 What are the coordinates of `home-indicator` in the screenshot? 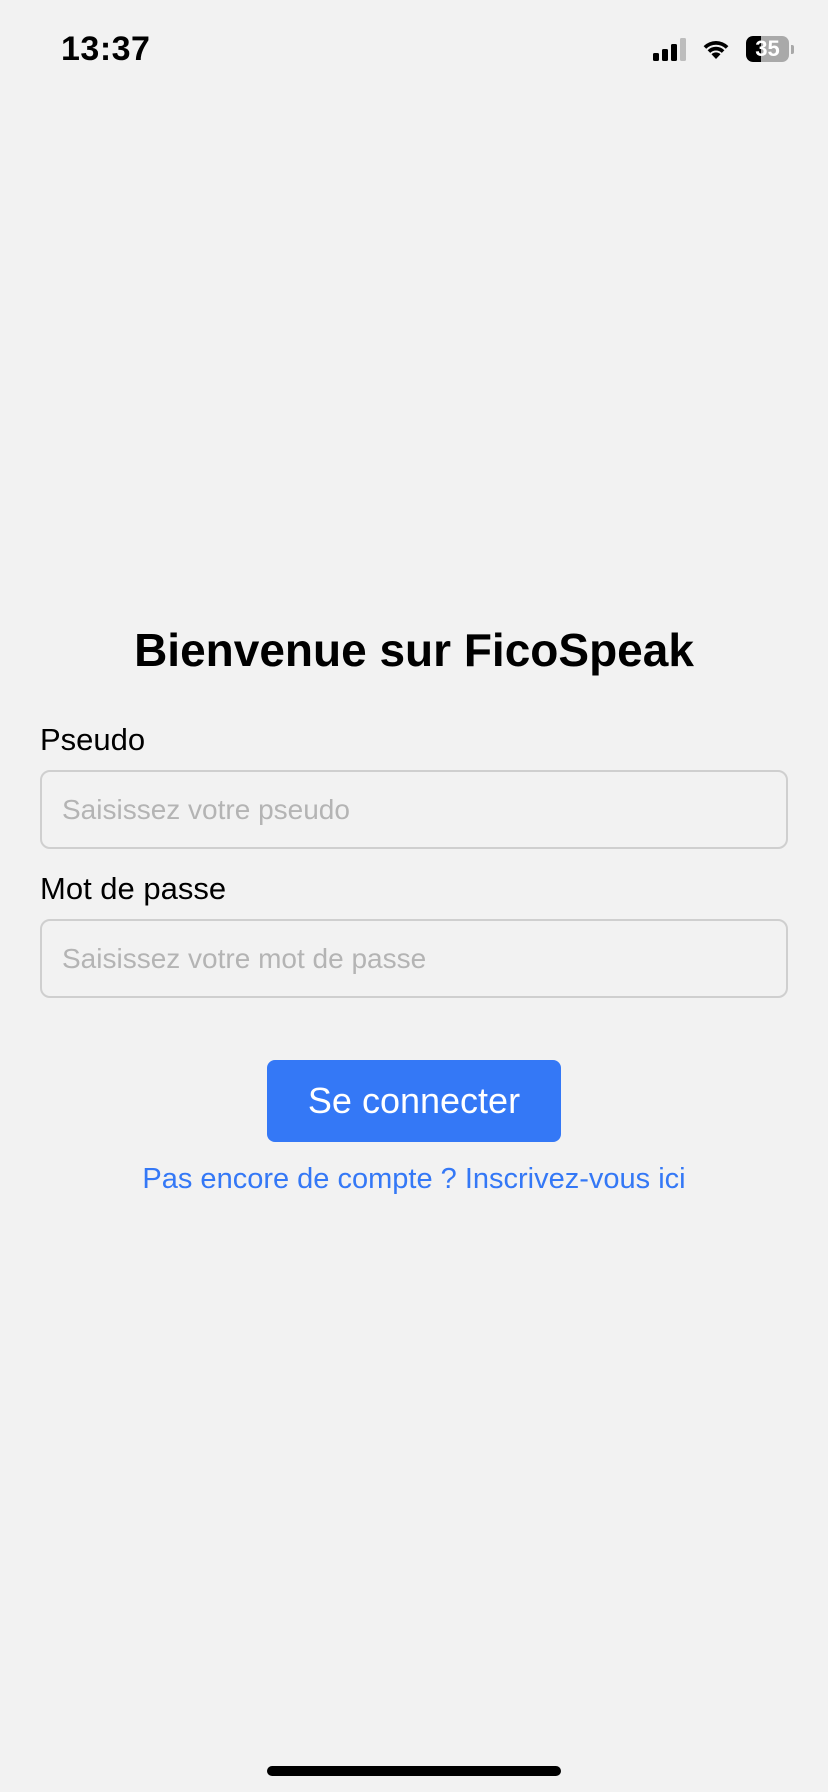 It's located at (414, 1771).